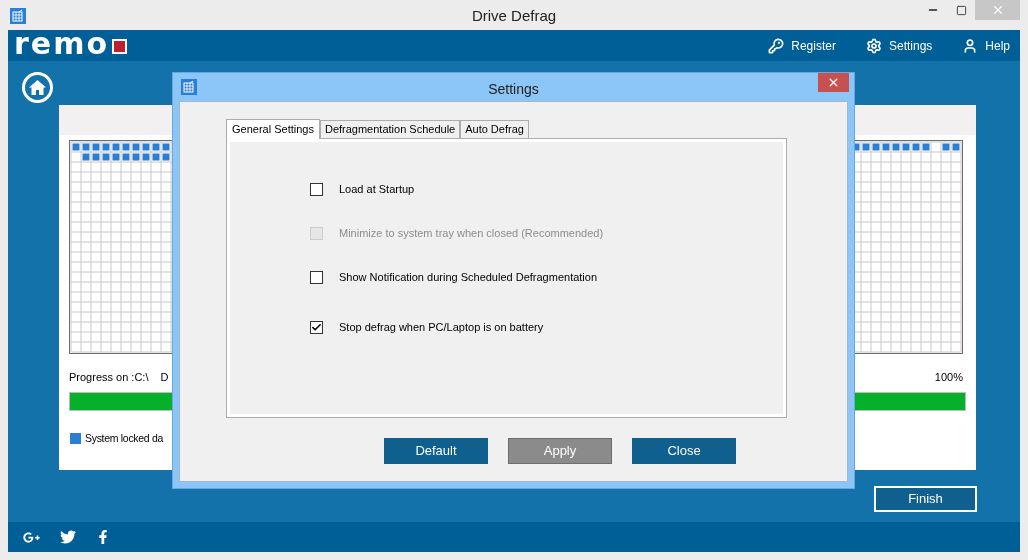 The image size is (1028, 560). I want to click on legend-label: System locked da, so click(124, 438).